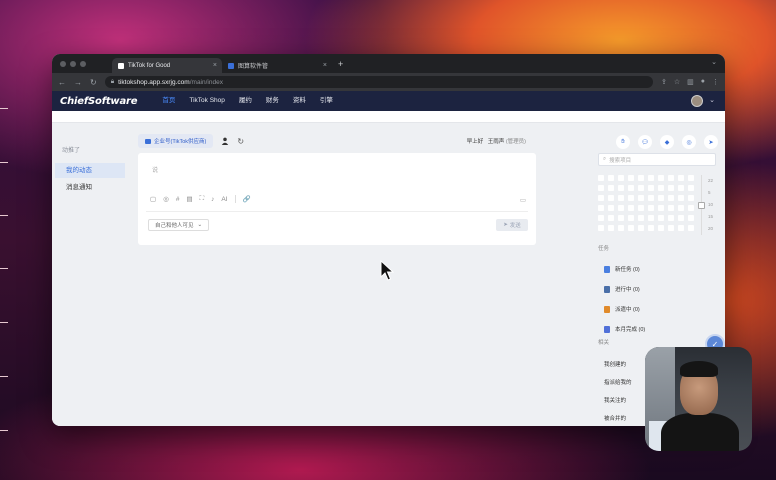 This screenshot has width=776, height=480. Describe the element at coordinates (83, 63) in the screenshot. I see `zoom-window-button` at that location.